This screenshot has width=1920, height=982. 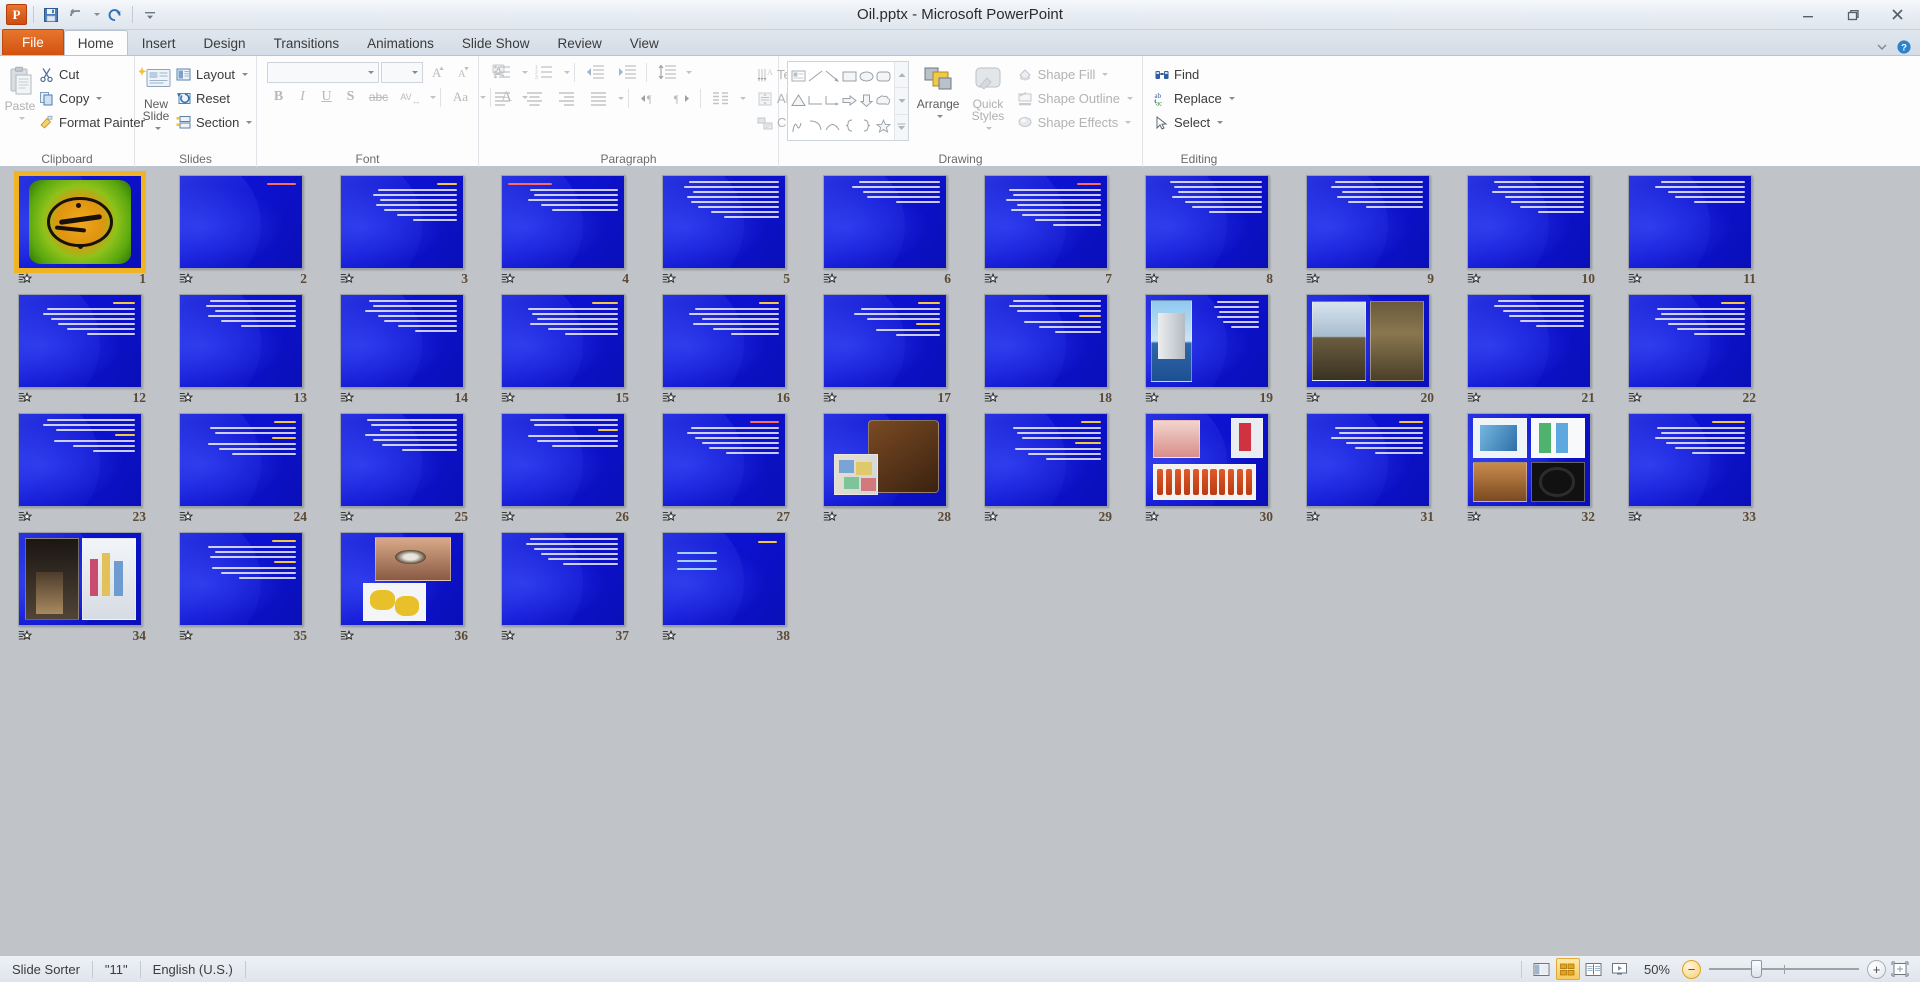 What do you see at coordinates (1076, 98) in the screenshot?
I see `shape-outline-button: Shape Outline` at bounding box center [1076, 98].